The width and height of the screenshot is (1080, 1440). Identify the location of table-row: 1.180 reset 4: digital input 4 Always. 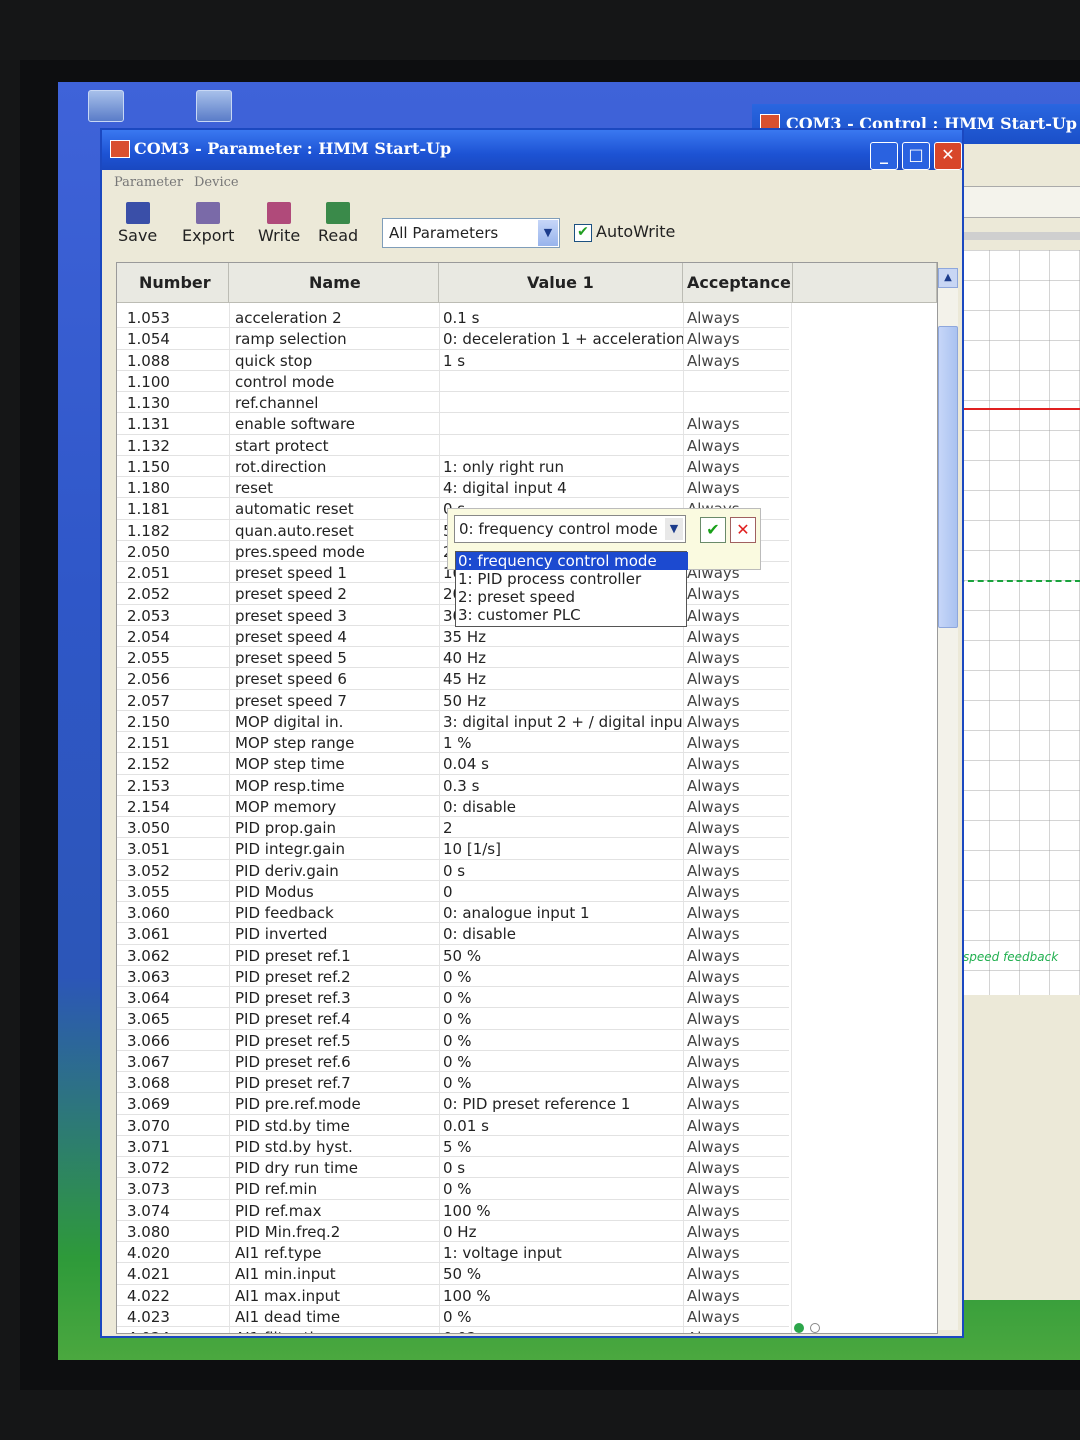
(453, 488).